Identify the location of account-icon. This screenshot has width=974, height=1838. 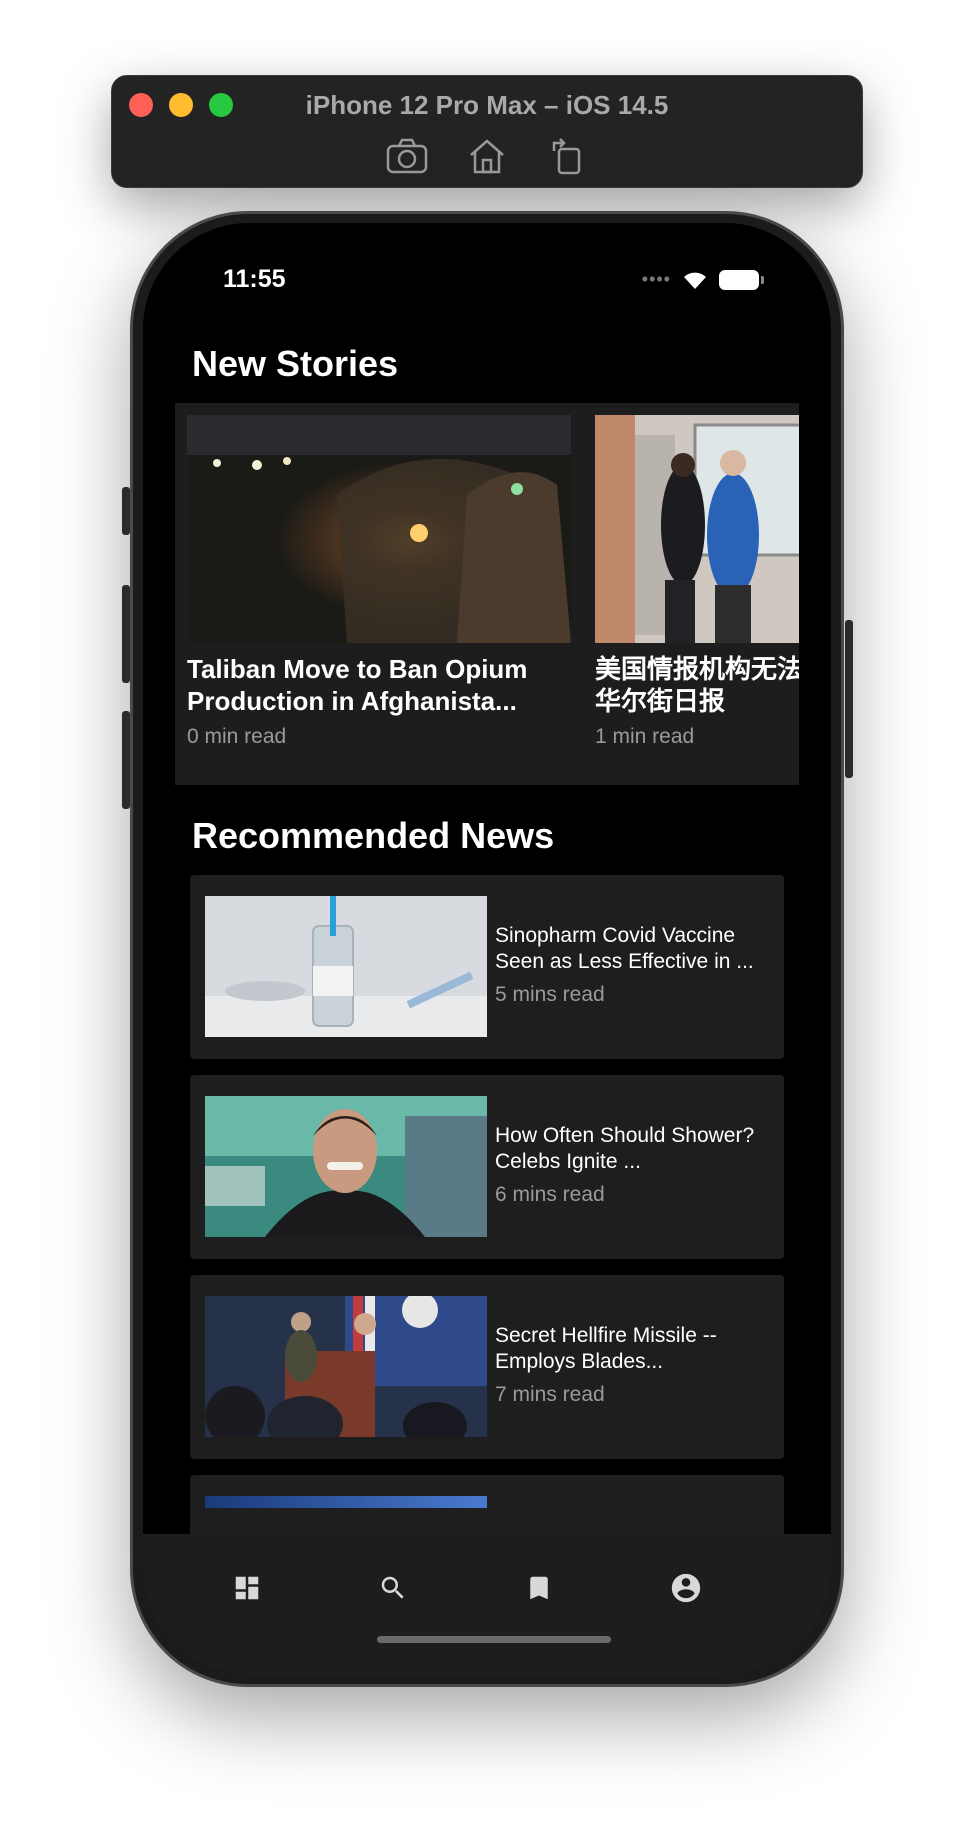
(686, 1588).